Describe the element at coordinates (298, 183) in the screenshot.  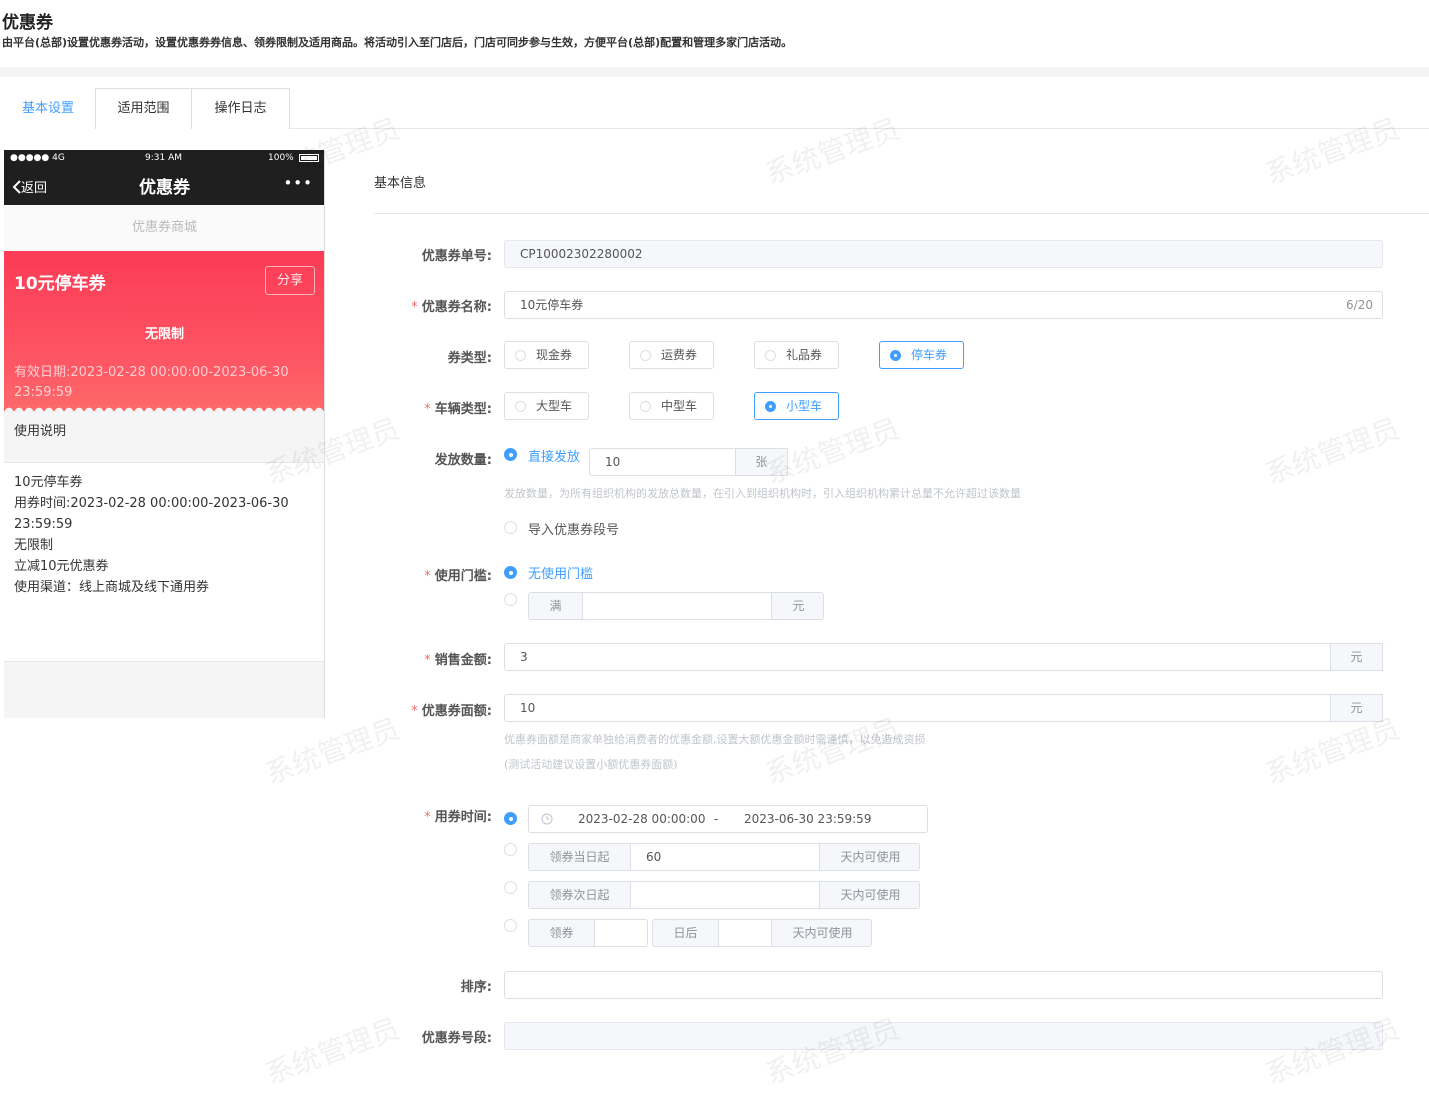
I see `more-icon: •••` at that location.